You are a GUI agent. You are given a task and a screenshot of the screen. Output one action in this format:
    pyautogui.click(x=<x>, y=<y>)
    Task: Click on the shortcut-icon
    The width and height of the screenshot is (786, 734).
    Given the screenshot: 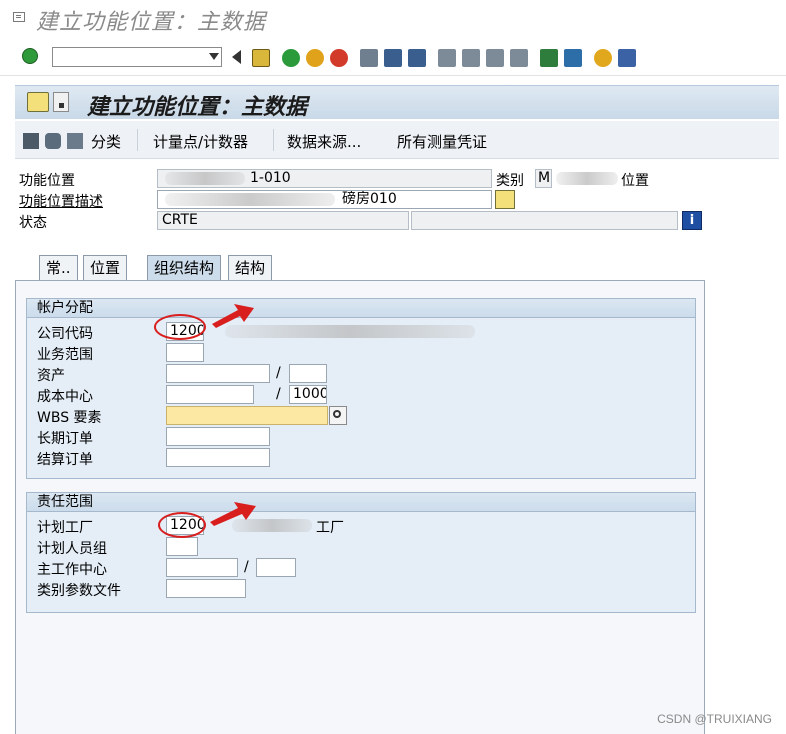 What is the action you would take?
    pyautogui.click(x=573, y=58)
    